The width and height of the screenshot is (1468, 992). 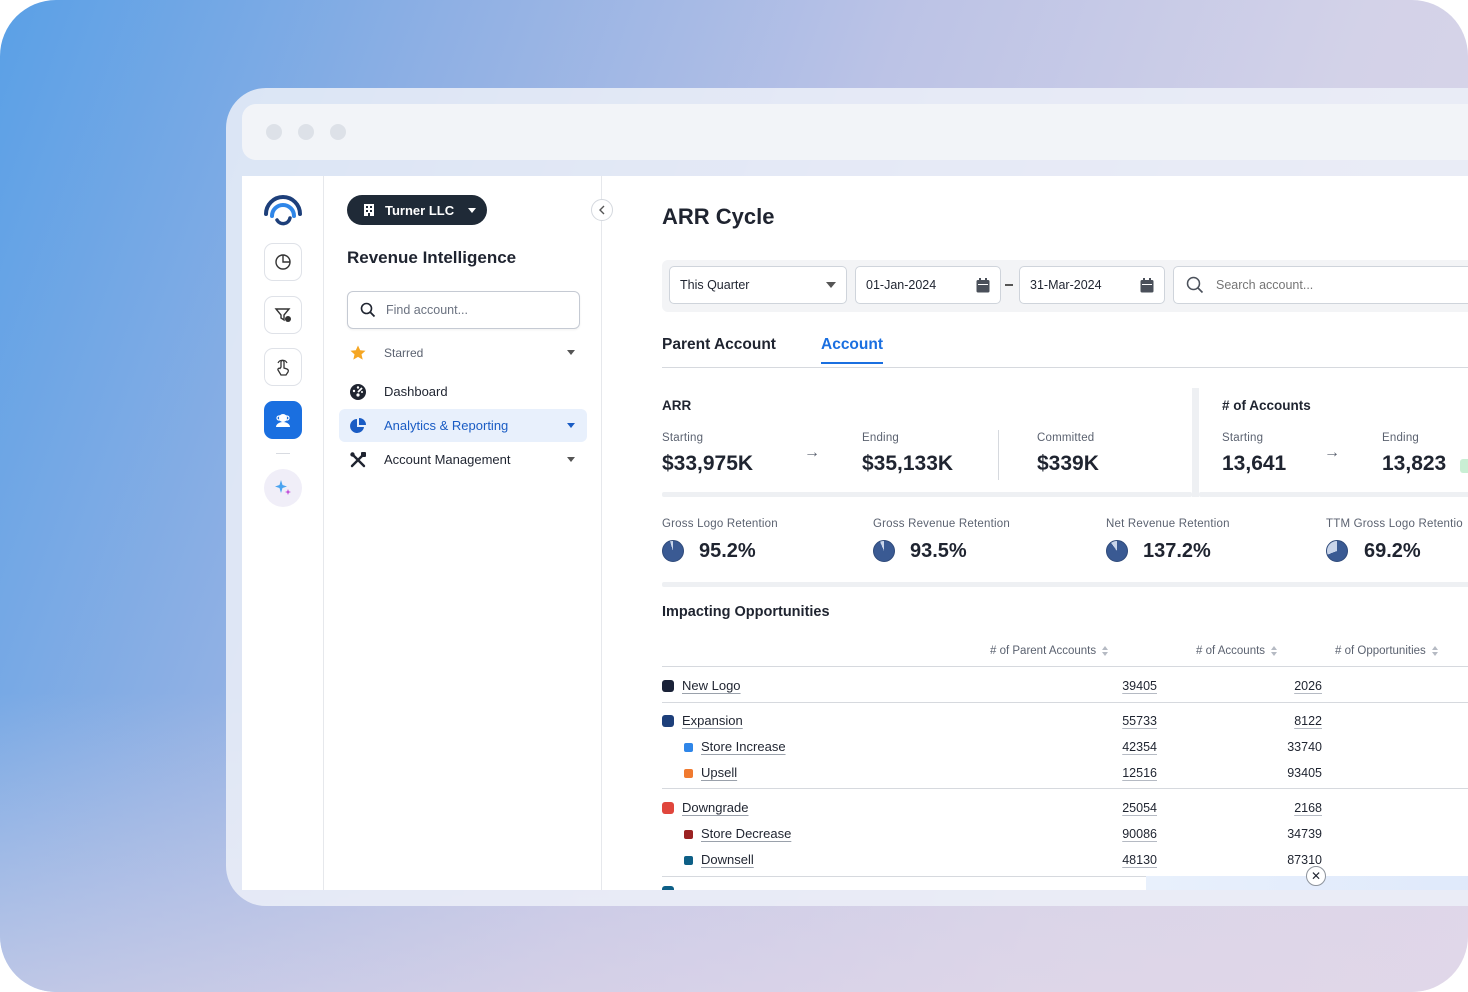 I want to click on table-cell-value: 55733, so click(x=1112, y=721).